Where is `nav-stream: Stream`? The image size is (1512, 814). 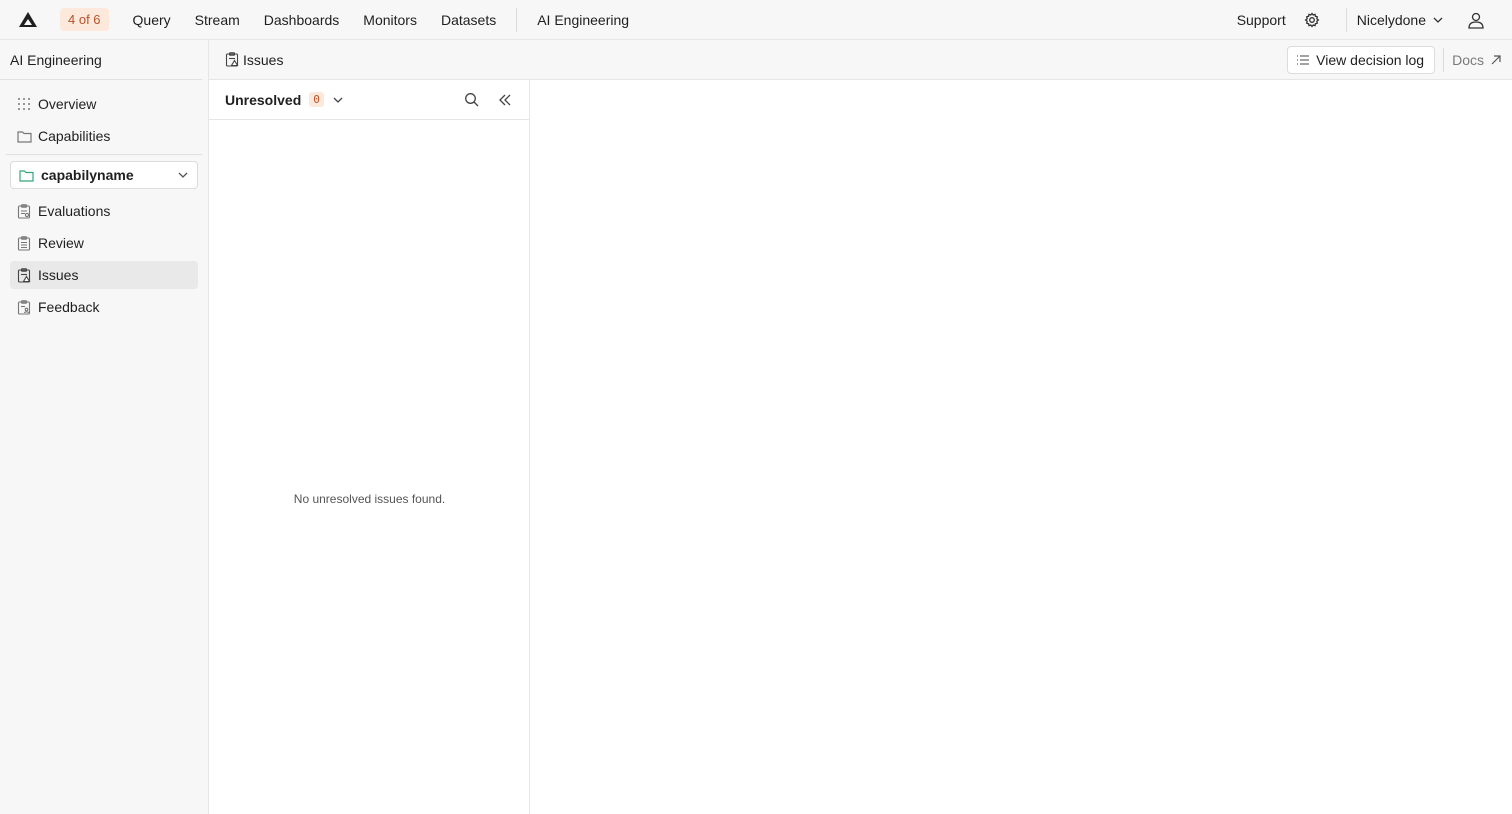
nav-stream: Stream is located at coordinates (217, 20).